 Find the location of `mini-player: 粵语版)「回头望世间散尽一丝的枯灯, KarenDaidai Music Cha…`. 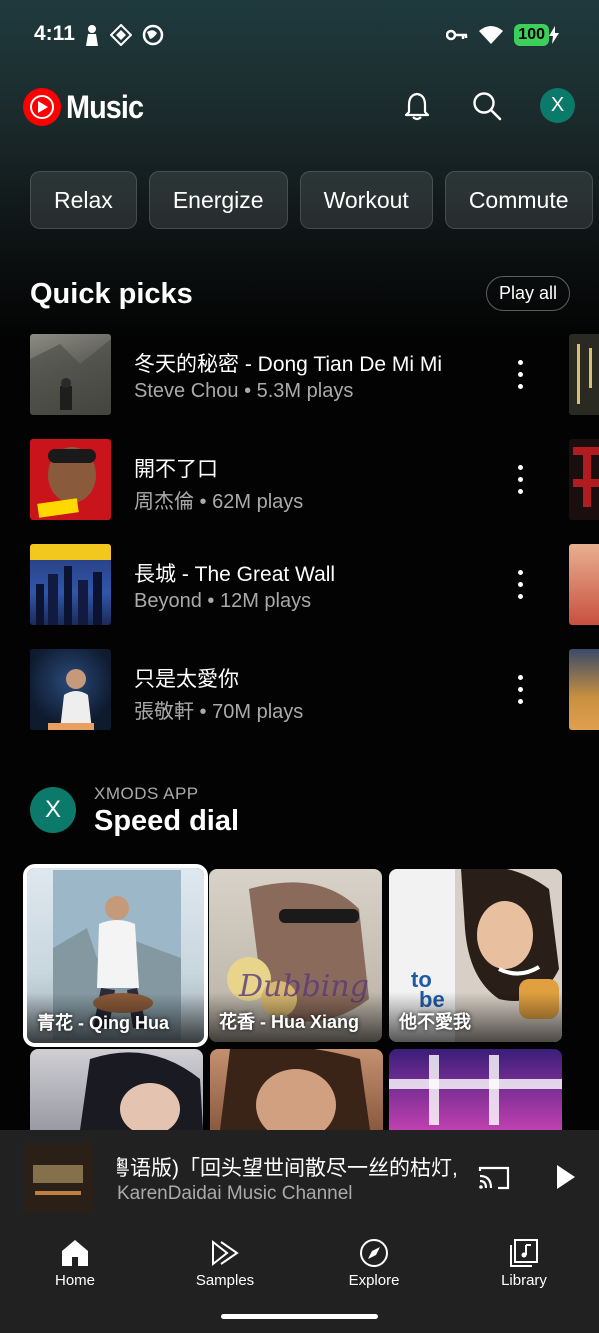

mini-player: 粵语版)「回头望世间散尽一丝的枯灯, KarenDaidai Music Cha… is located at coordinates (299, 1178).